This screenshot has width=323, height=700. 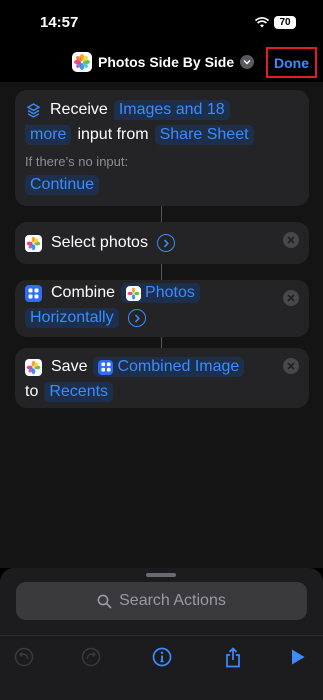 What do you see at coordinates (233, 657) in the screenshot?
I see `share-icon` at bounding box center [233, 657].